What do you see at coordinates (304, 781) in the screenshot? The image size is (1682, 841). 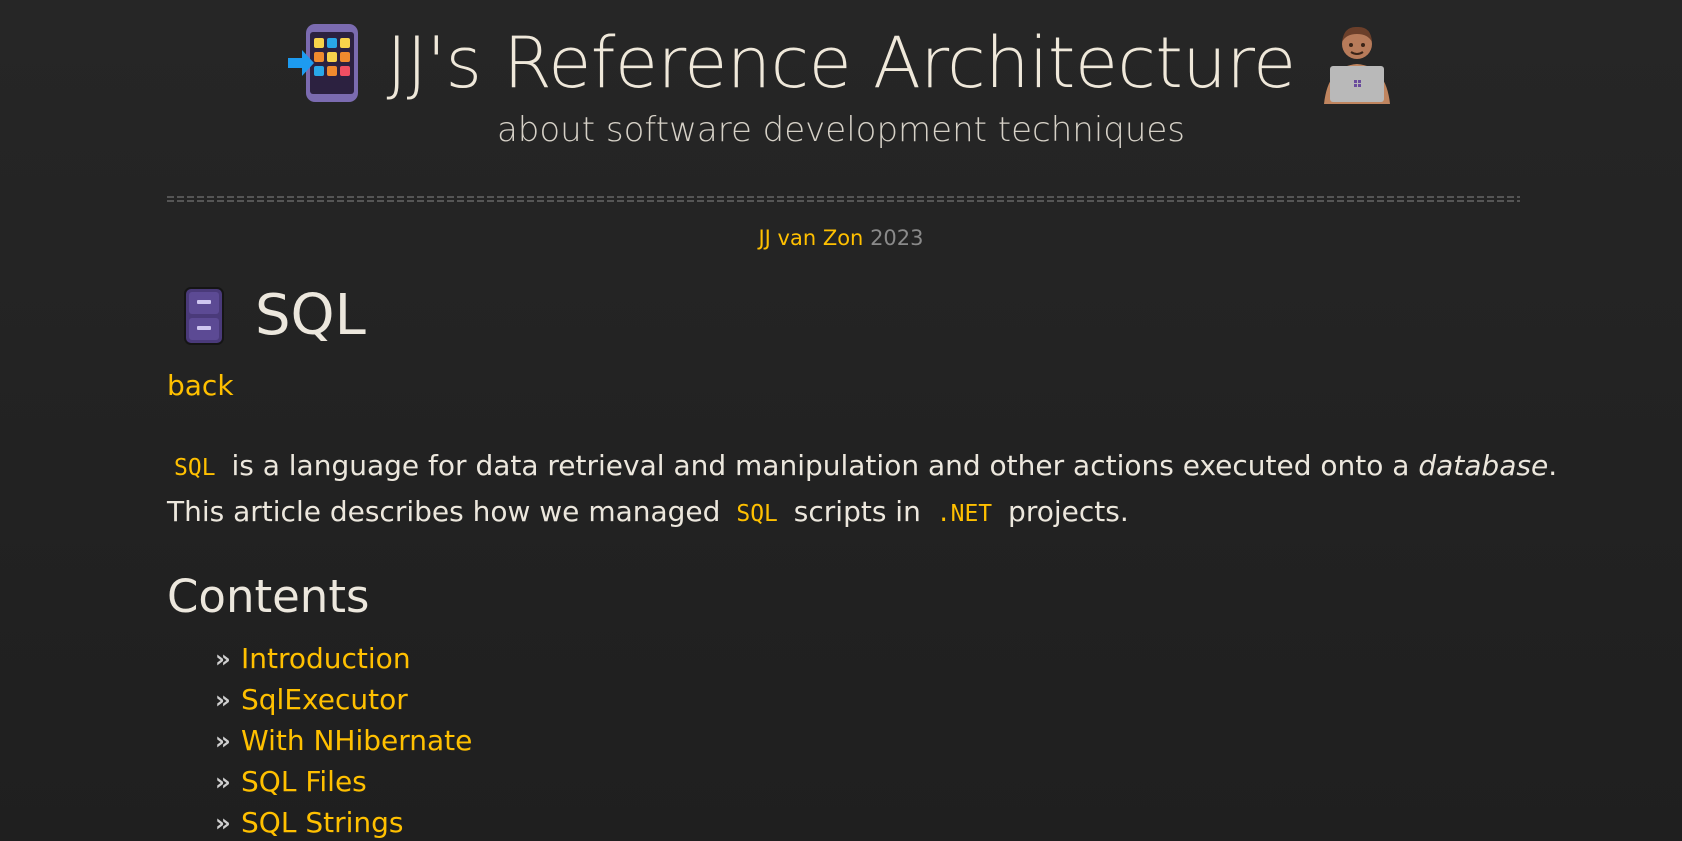 I see `toc-link-sql-files: SQL Files` at bounding box center [304, 781].